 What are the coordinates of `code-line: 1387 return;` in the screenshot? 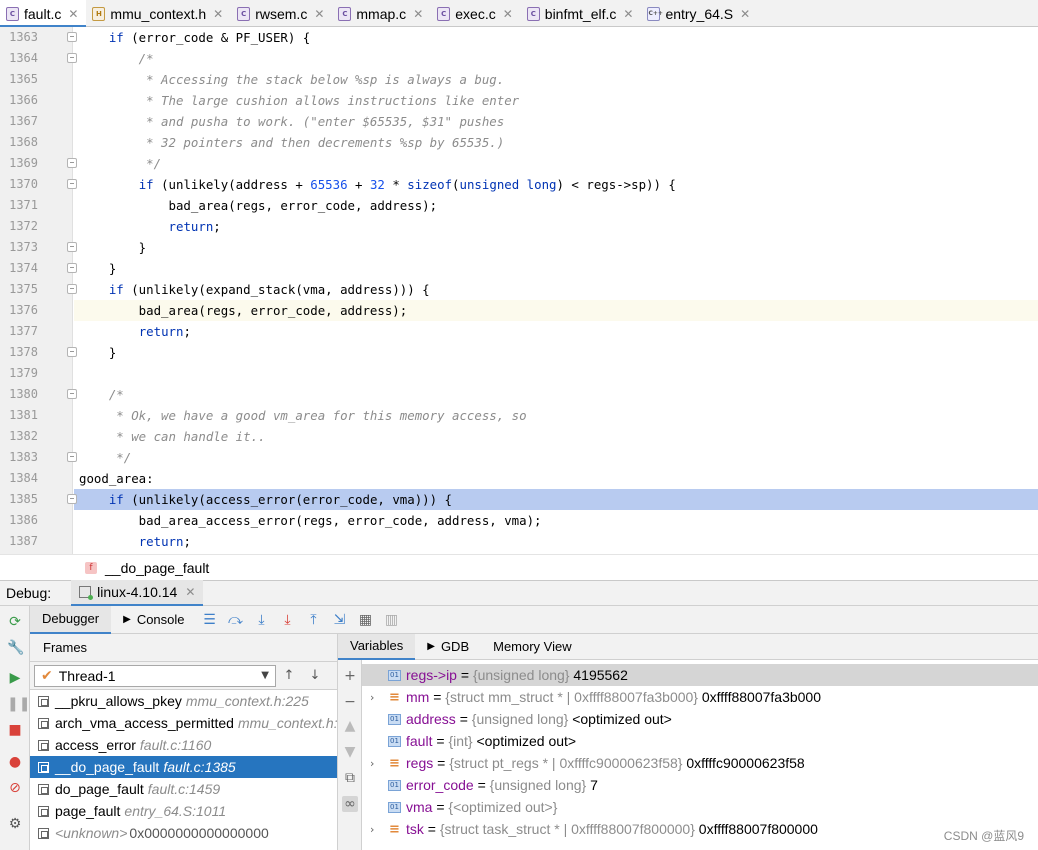 It's located at (519, 541).